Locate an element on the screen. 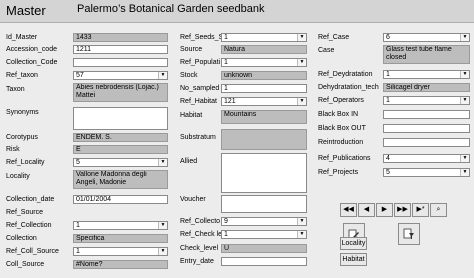 This screenshot has height=278, width=474. binoculars-icon: ⌕ is located at coordinates (438, 209).